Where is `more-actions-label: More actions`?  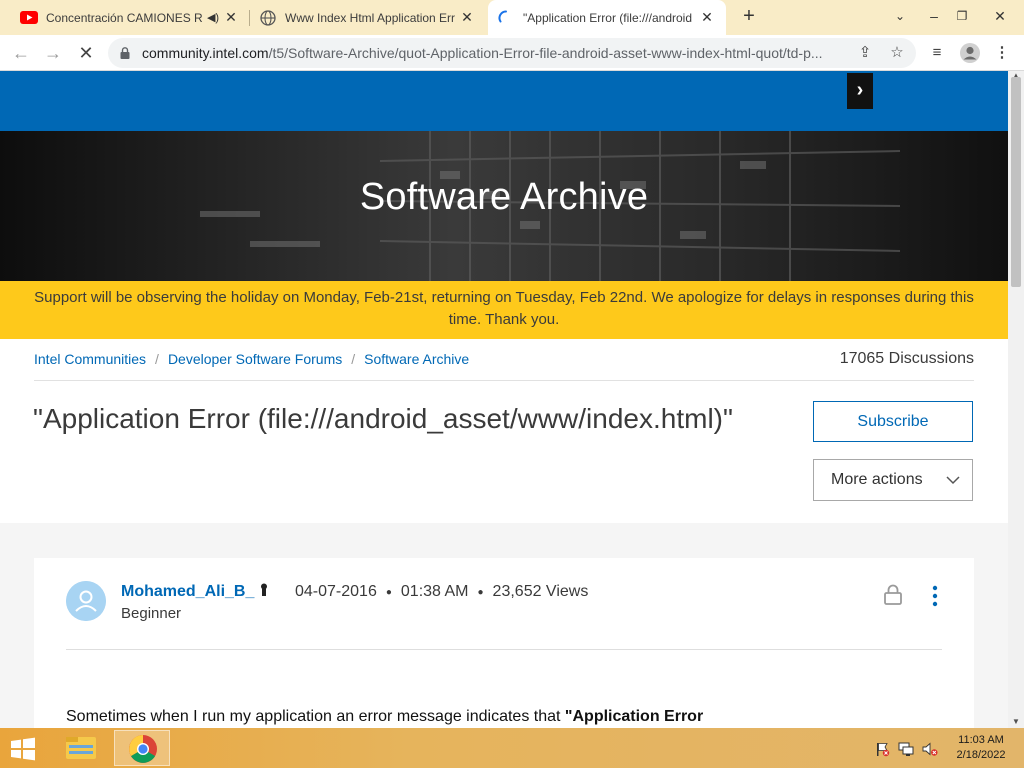 more-actions-label: More actions is located at coordinates (877, 479).